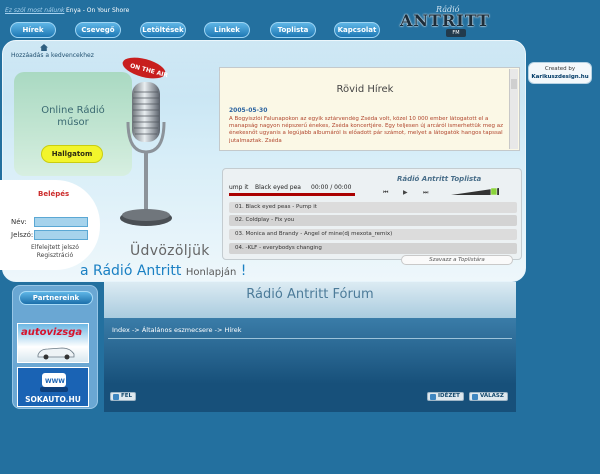 Image resolution: width=600 pixels, height=474 pixels. Describe the element at coordinates (35, 10) in the screenshot. I see `now-playing-label: Ez szól most nálunk` at that location.